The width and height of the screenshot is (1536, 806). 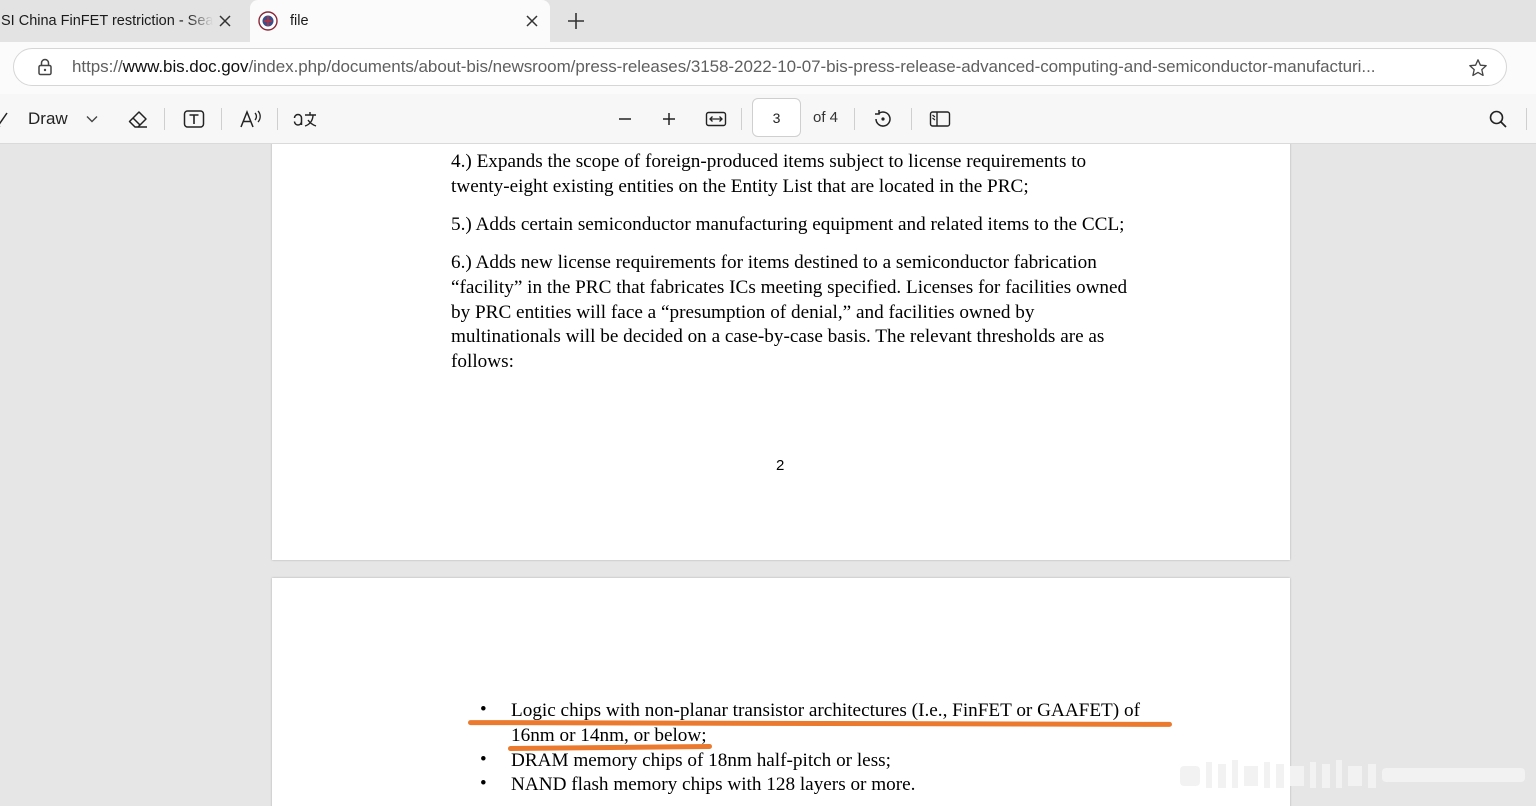 I want to click on draw-pen-icon, so click(x=7, y=119).